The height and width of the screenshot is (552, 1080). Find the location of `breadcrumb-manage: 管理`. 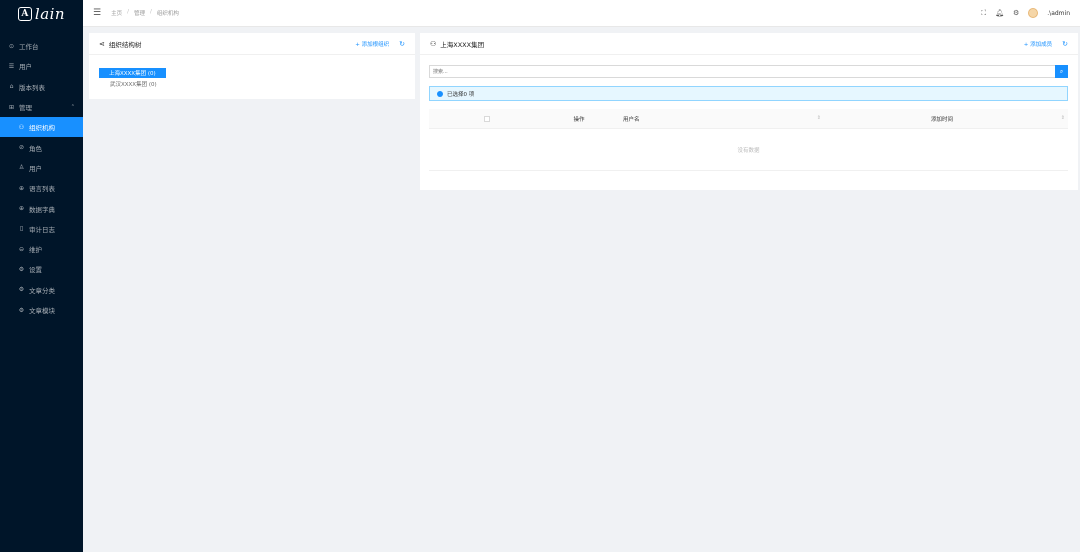

breadcrumb-manage: 管理 is located at coordinates (139, 13).